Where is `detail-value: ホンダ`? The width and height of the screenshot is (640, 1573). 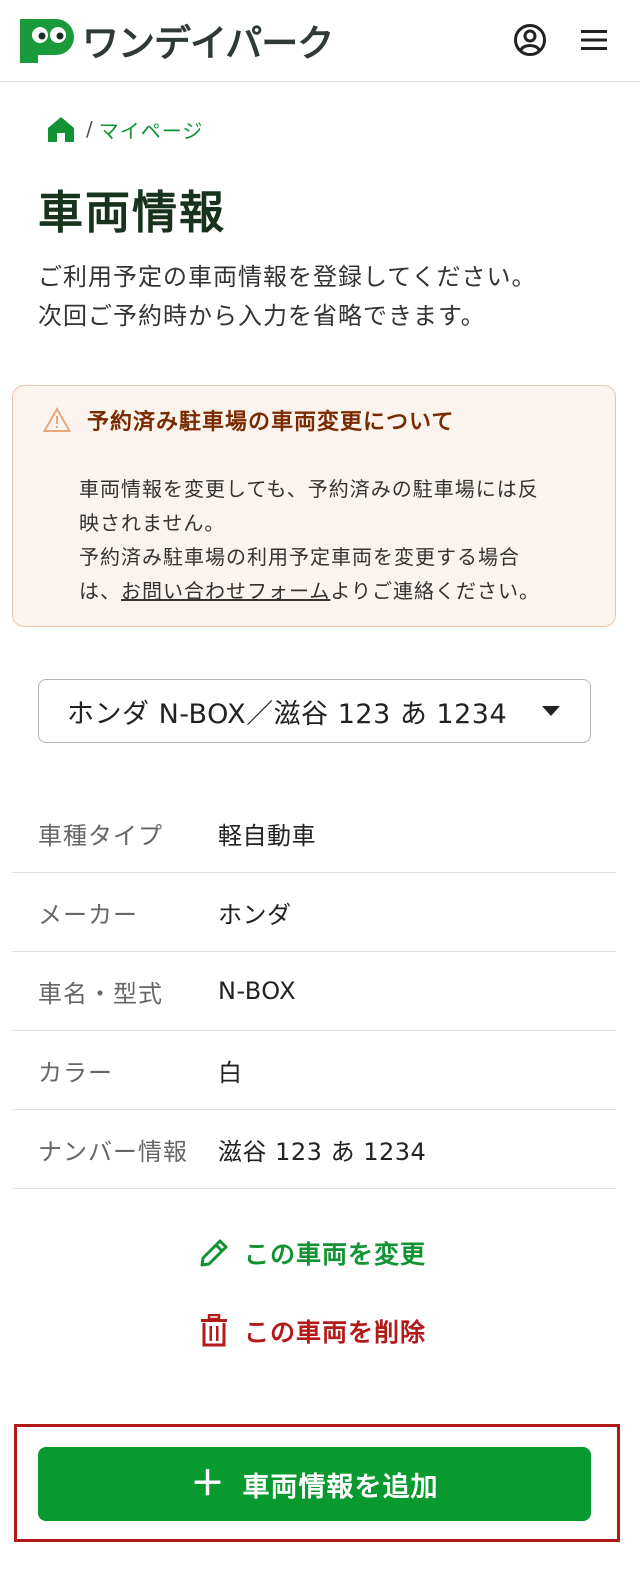 detail-value: ホンダ is located at coordinates (255, 914).